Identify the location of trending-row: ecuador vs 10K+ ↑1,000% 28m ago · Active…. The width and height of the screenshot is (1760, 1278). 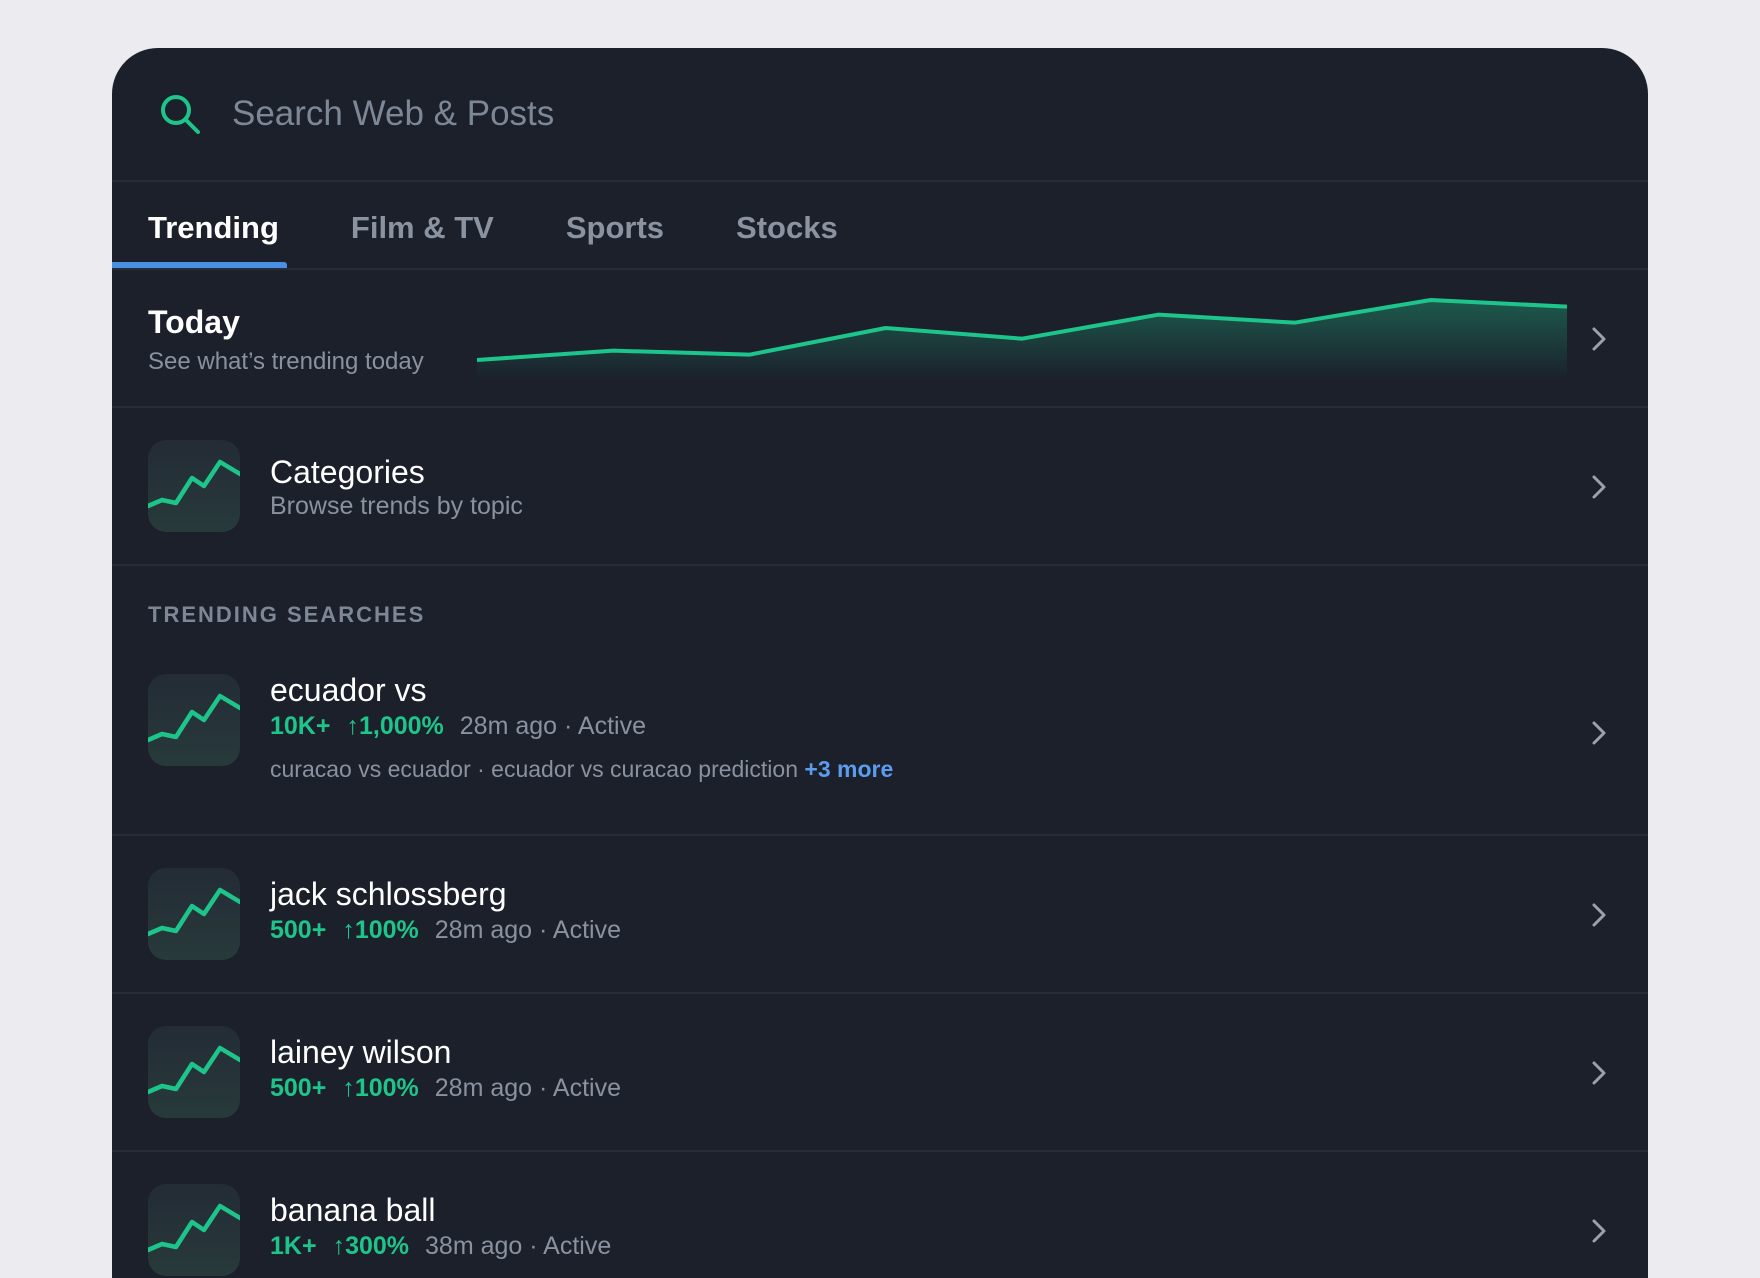
(880, 740).